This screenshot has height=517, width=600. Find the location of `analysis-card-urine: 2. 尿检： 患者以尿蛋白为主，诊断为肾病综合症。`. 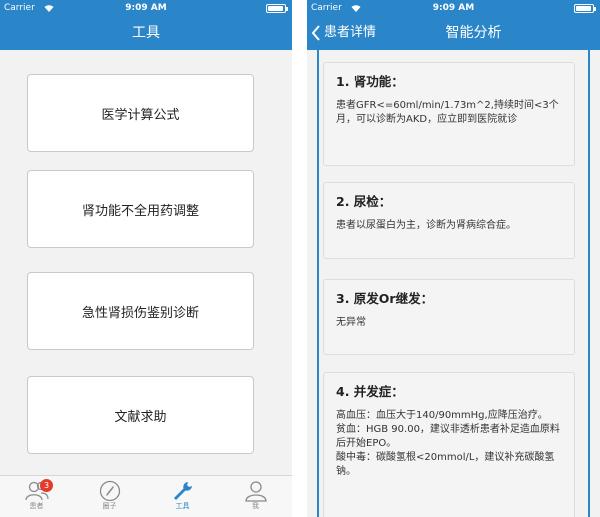

analysis-card-urine: 2. 尿检： 患者以尿蛋白为主，诊断为肾病综合症。 is located at coordinates (449, 220).